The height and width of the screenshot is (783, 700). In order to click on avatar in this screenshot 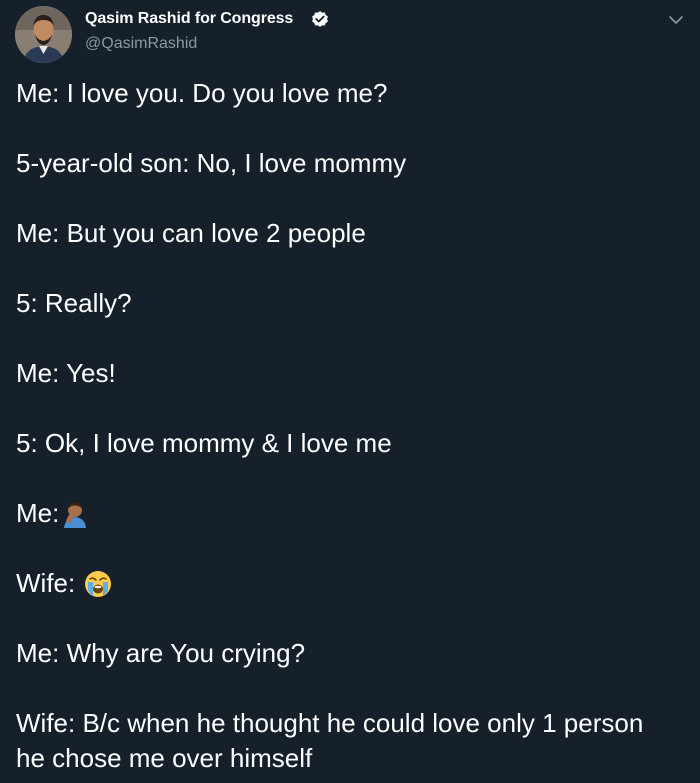, I will do `click(43, 34)`.